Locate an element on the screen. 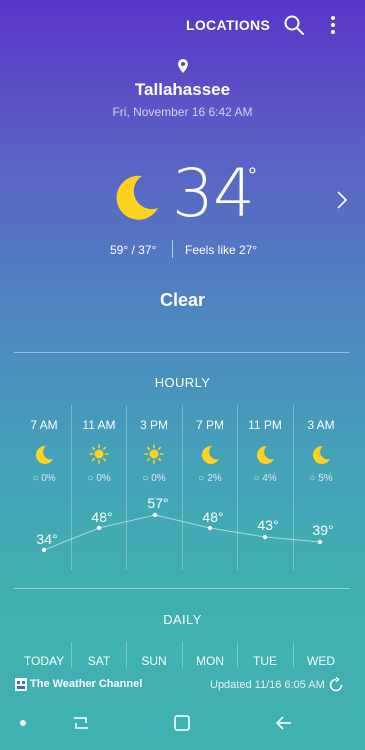 The height and width of the screenshot is (750, 365). hour-time: 11 AM is located at coordinates (99, 425).